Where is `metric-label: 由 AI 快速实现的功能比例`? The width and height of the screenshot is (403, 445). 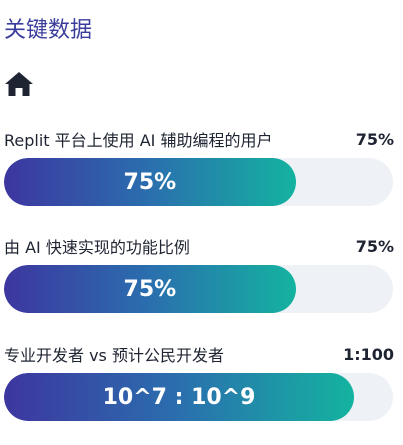 metric-label: 由 AI 快速实现的功能比例 is located at coordinates (97, 247).